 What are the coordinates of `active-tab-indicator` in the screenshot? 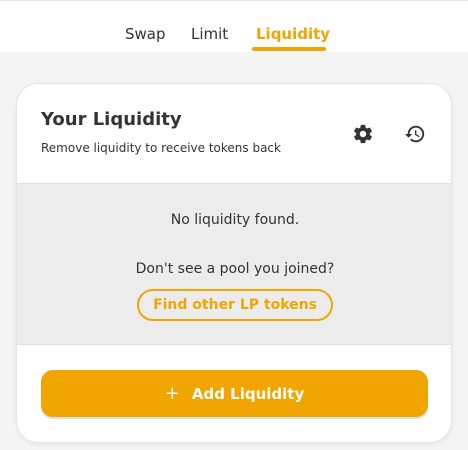 It's located at (289, 49).